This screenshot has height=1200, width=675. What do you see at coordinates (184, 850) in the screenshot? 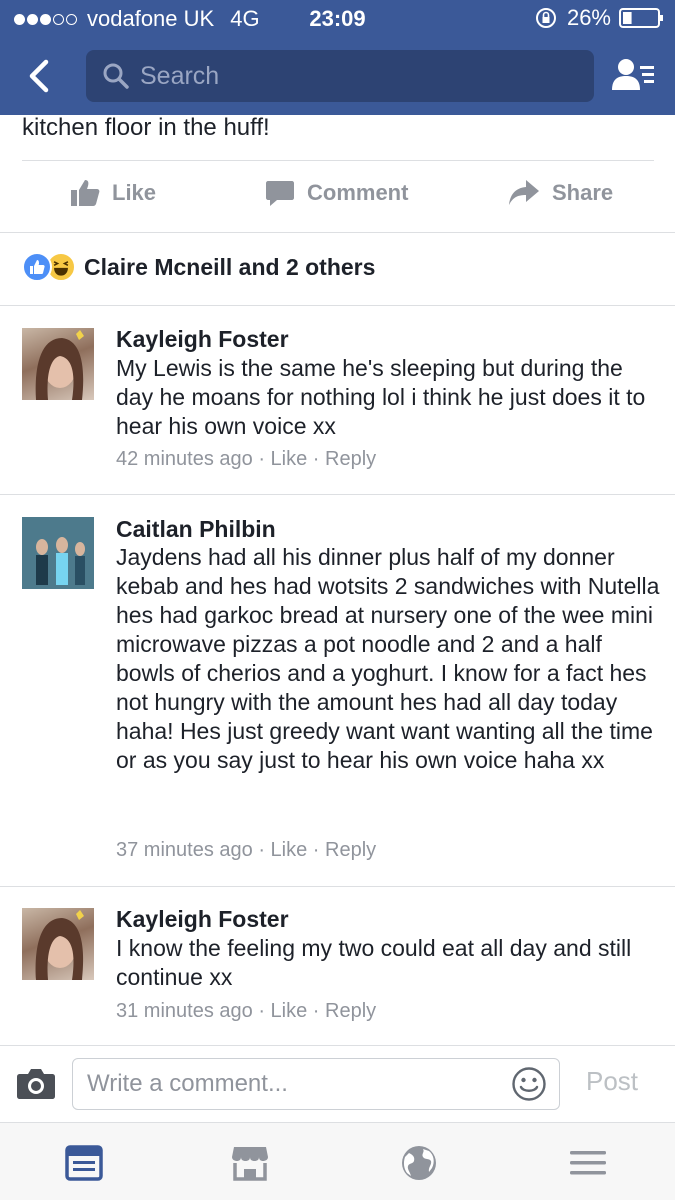
I see `comment-time: 37 minutes ago` at bounding box center [184, 850].